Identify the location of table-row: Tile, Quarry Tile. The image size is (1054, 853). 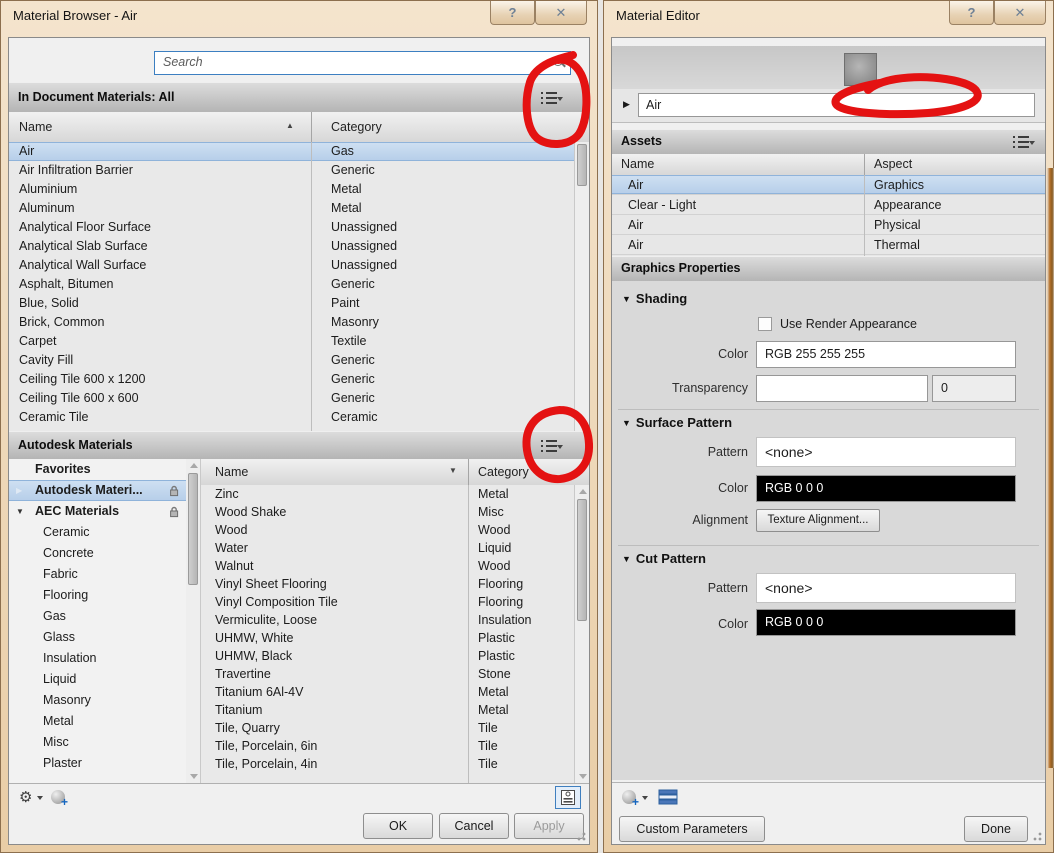
(387, 728).